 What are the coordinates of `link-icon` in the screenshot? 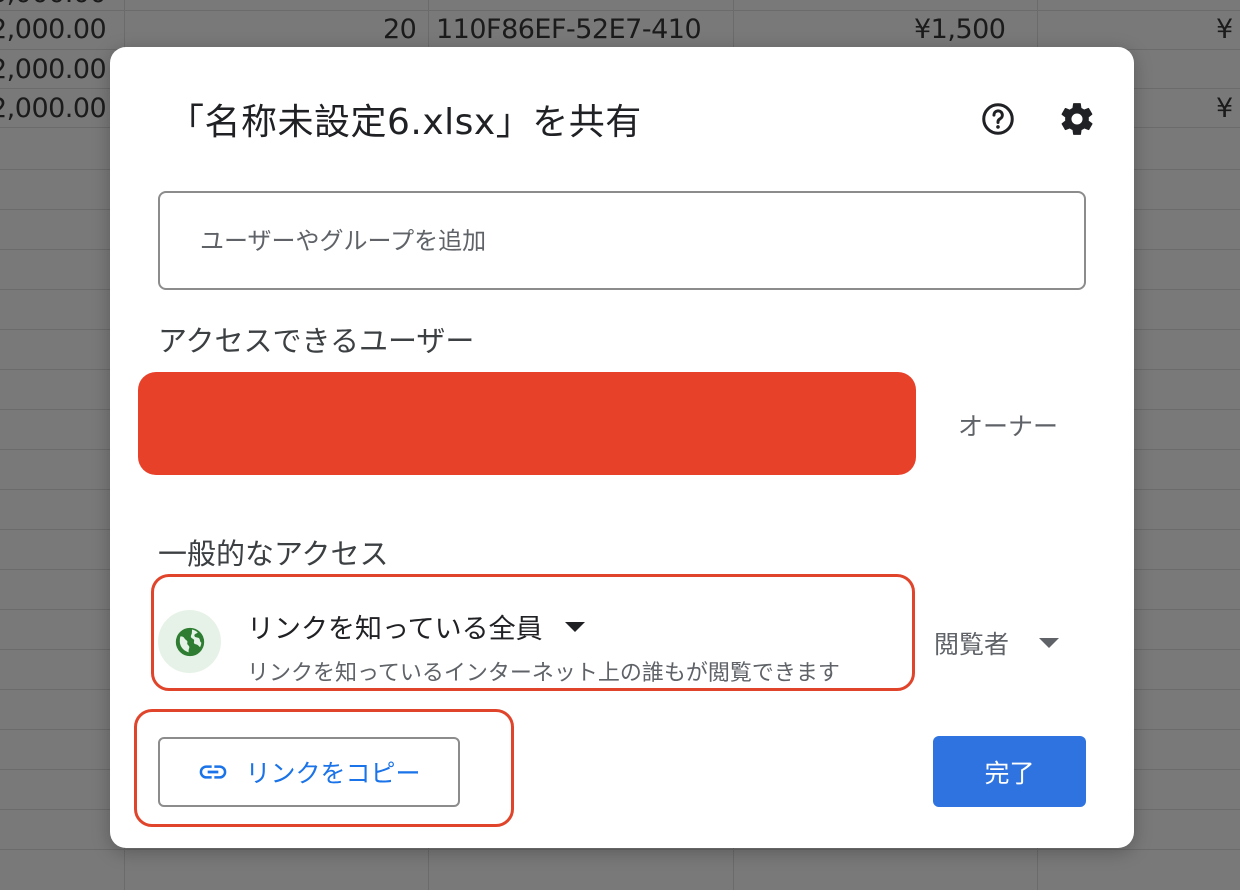 It's located at (213, 772).